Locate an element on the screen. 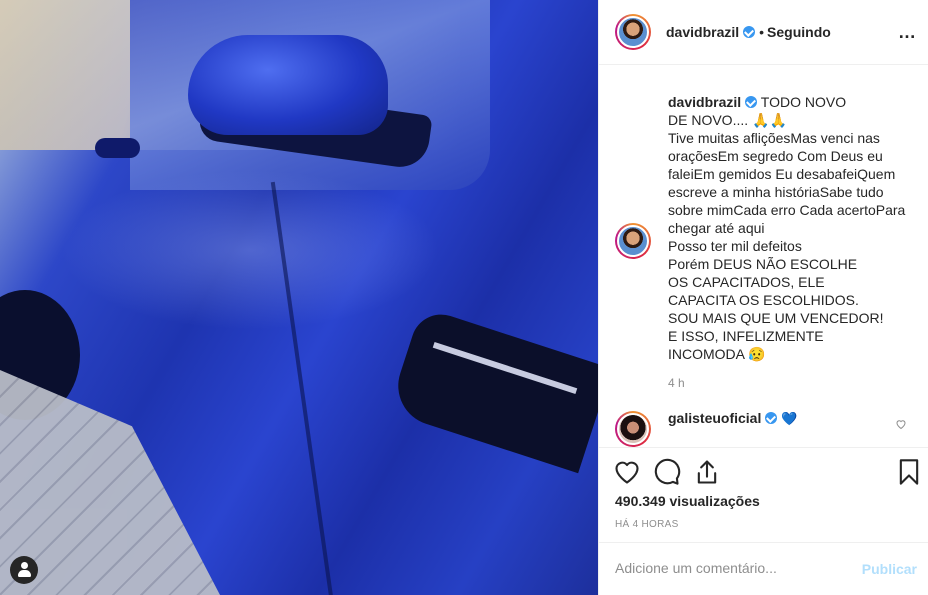 This screenshot has width=928, height=595. header-user-line: davidbrazil • Seguindo is located at coordinates (748, 32).